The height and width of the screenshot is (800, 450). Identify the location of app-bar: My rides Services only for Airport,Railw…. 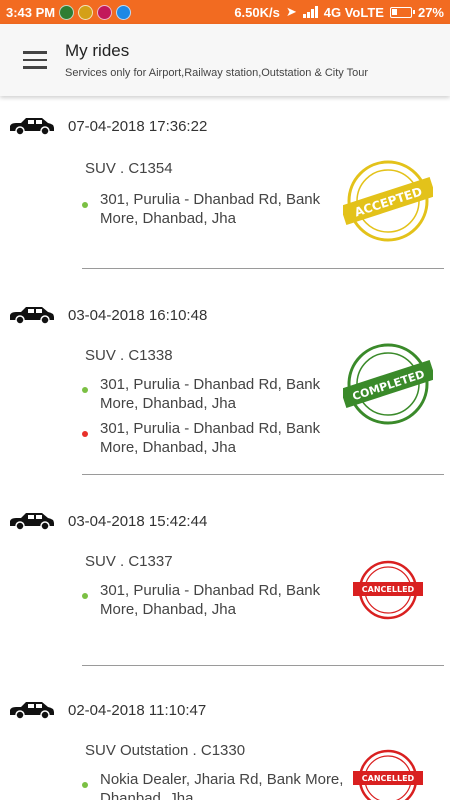
(225, 60).